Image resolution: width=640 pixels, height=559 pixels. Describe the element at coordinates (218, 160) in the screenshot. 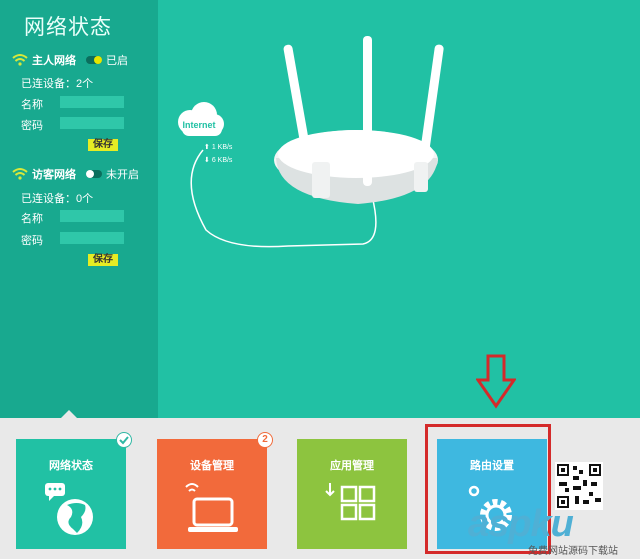

I see `download-rate: ⬇ 6 KB/s` at that location.